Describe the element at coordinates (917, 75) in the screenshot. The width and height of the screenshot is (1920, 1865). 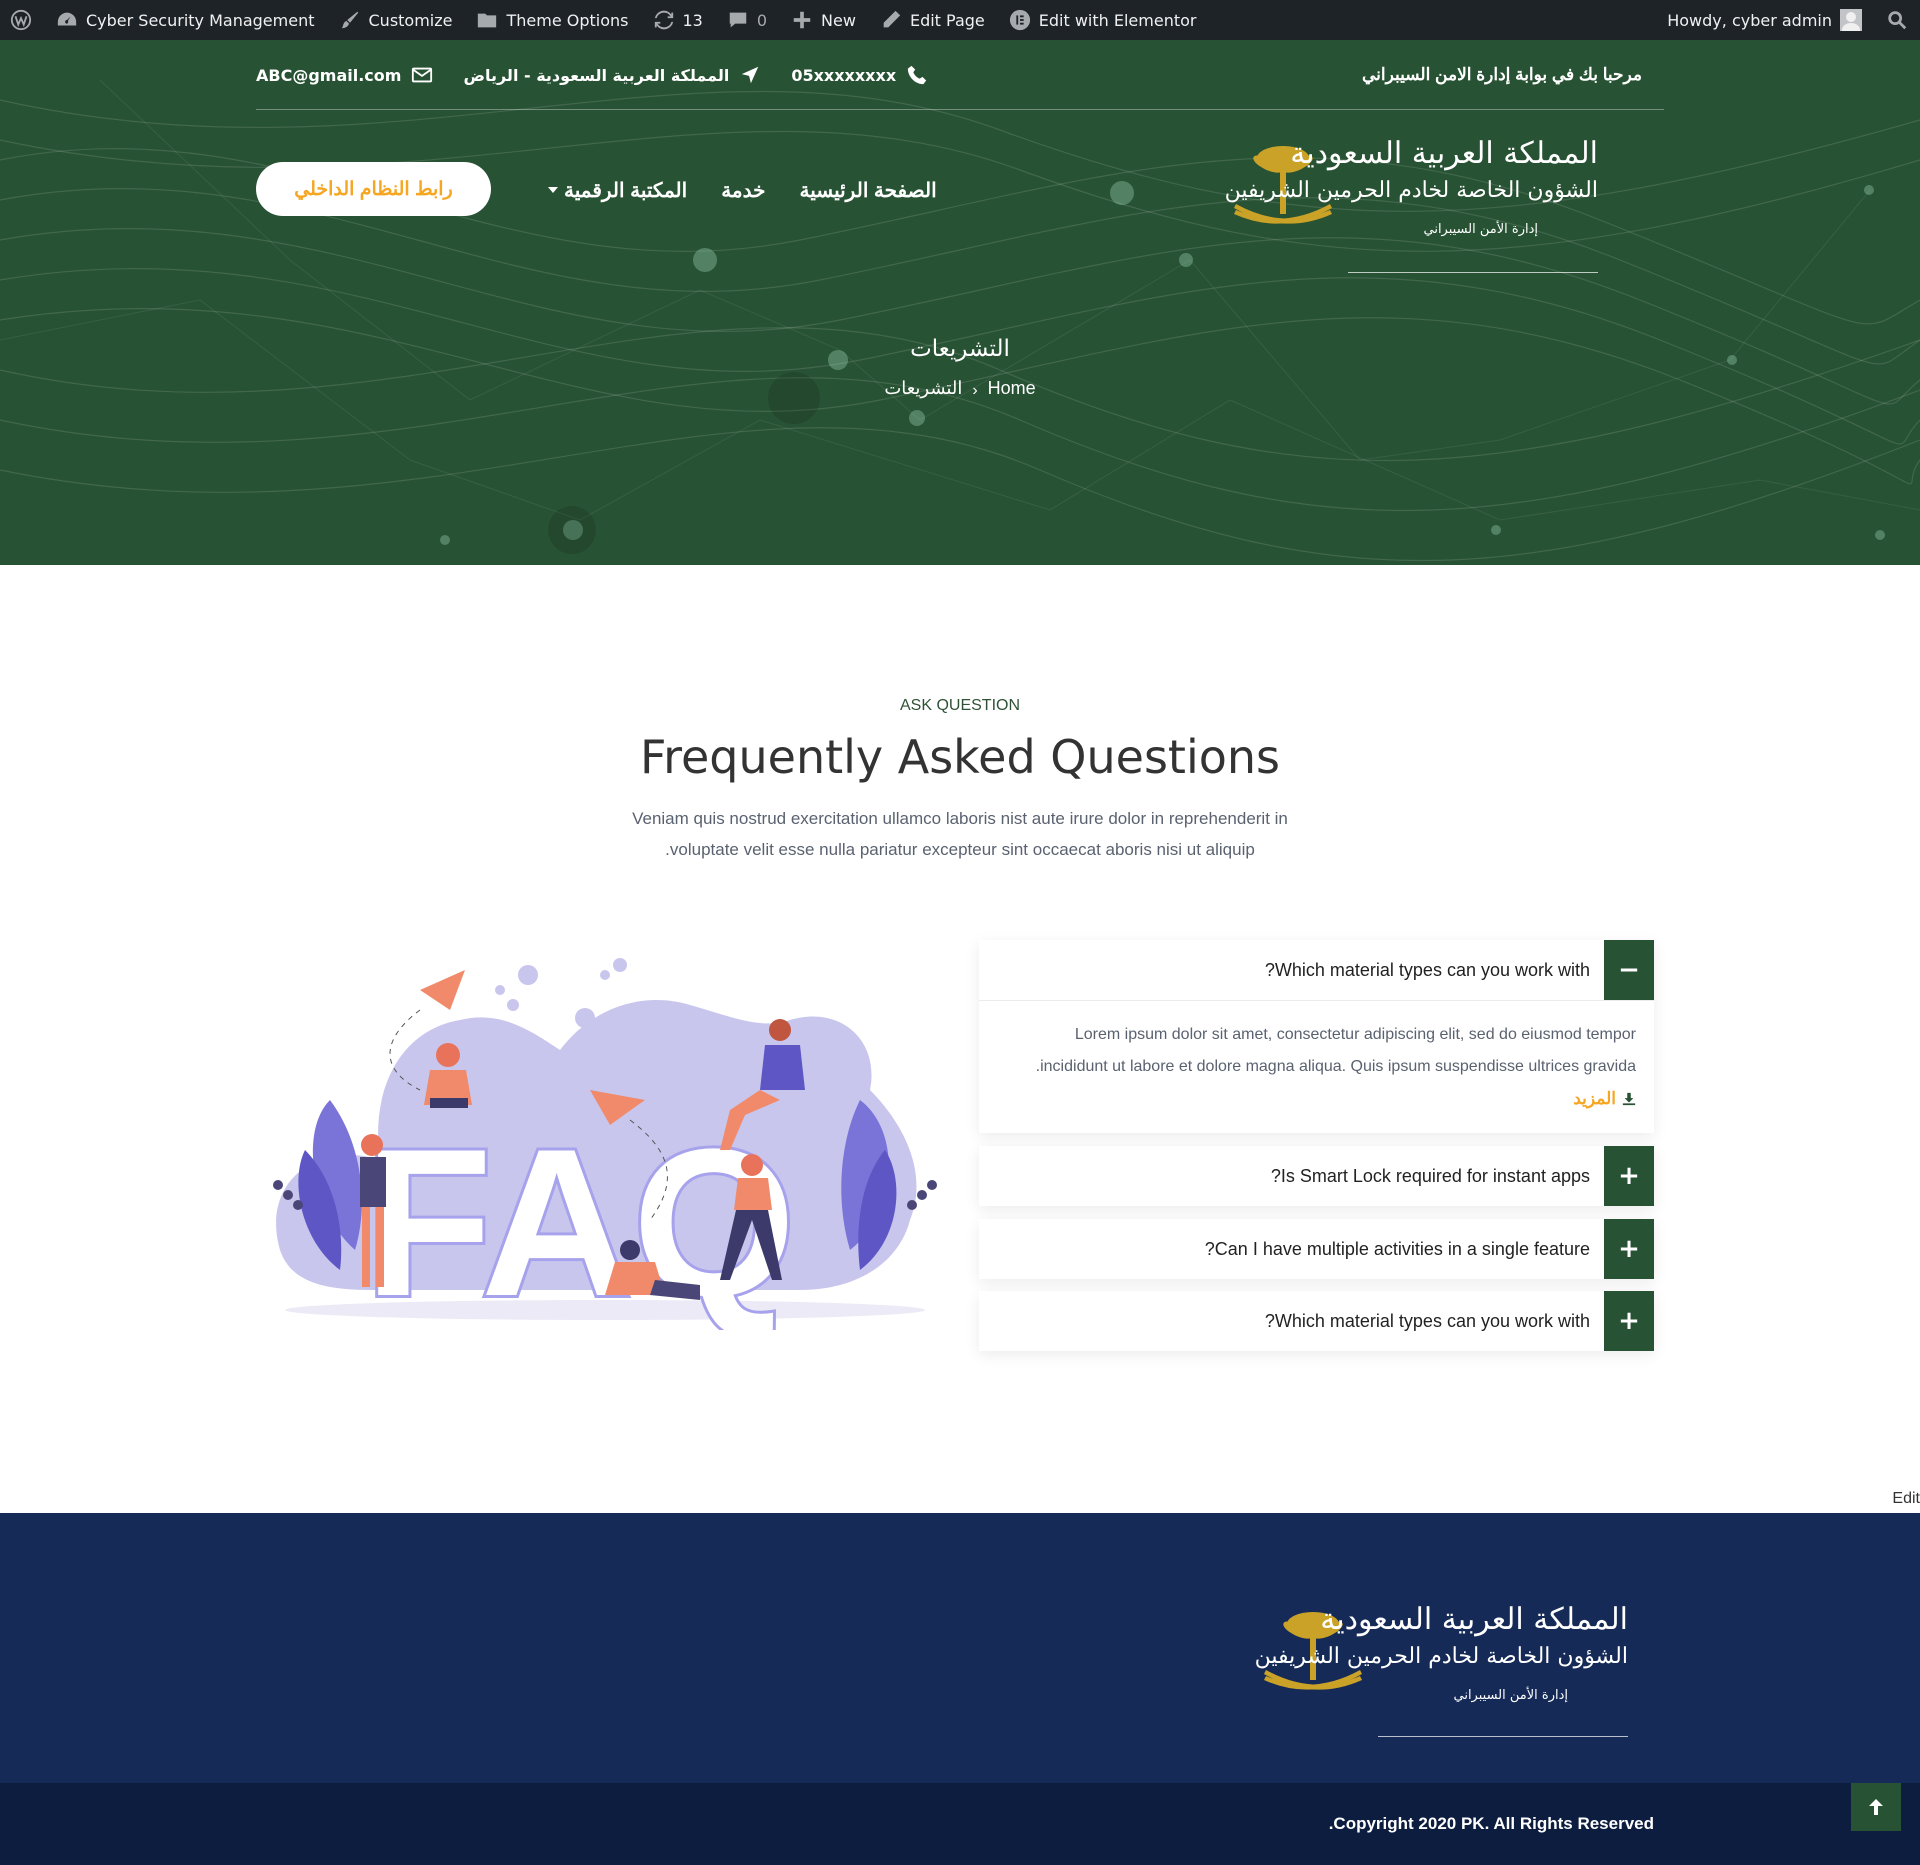
I see `phone-icon` at that location.